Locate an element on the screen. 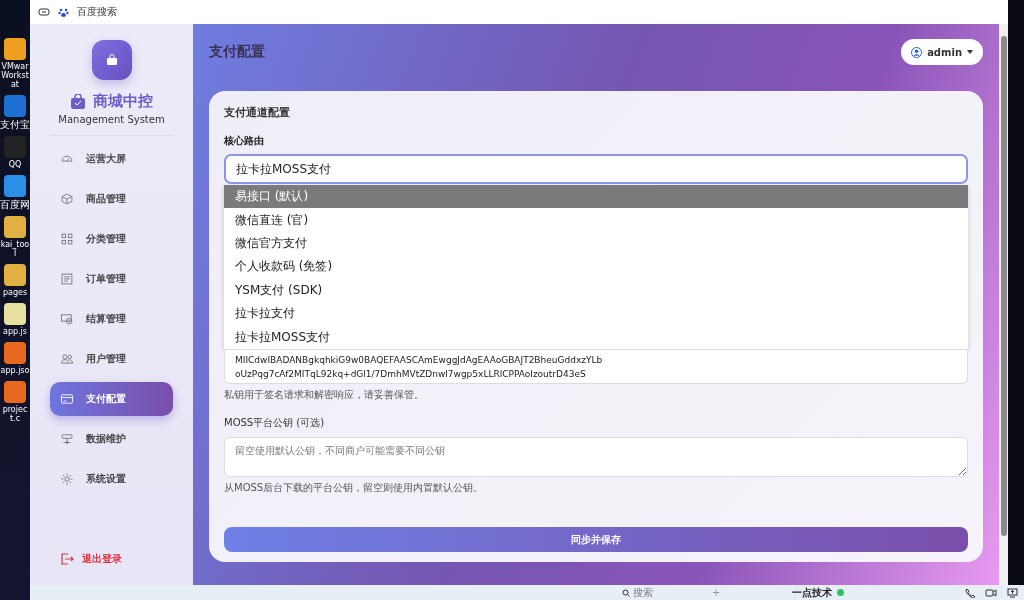  card-icon is located at coordinates (67, 399).